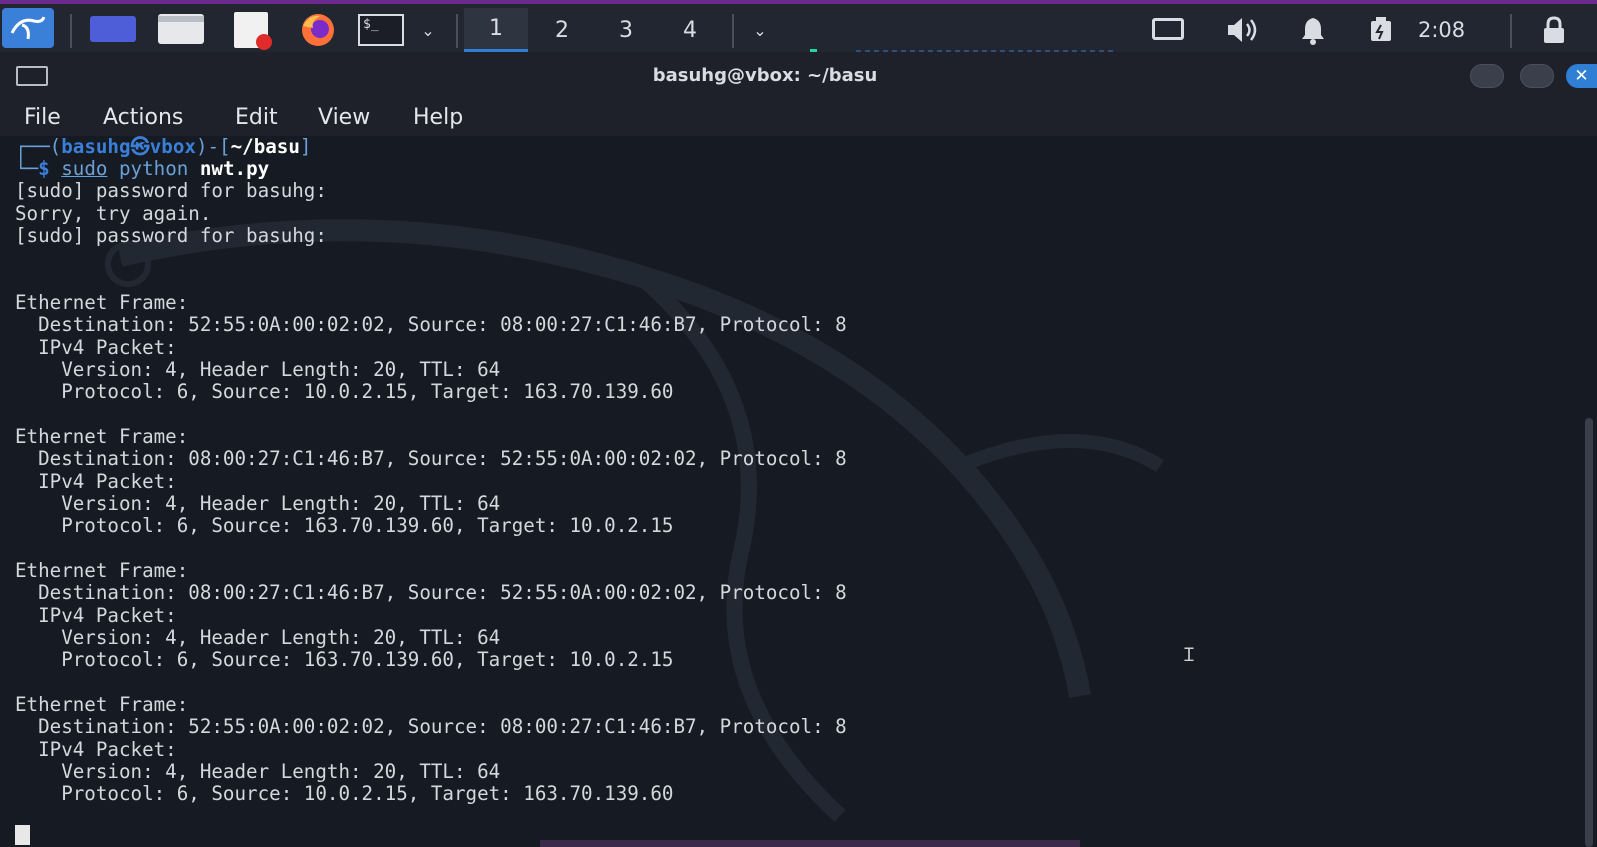  What do you see at coordinates (626, 30) in the screenshot?
I see `workspace-3: 3` at bounding box center [626, 30].